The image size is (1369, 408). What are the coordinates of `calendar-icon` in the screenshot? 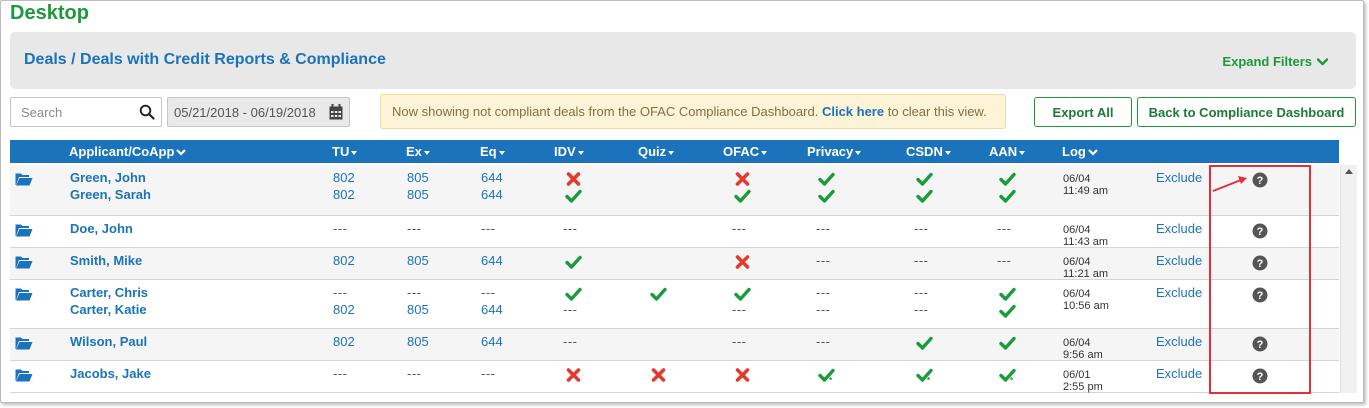 It's located at (336, 112).